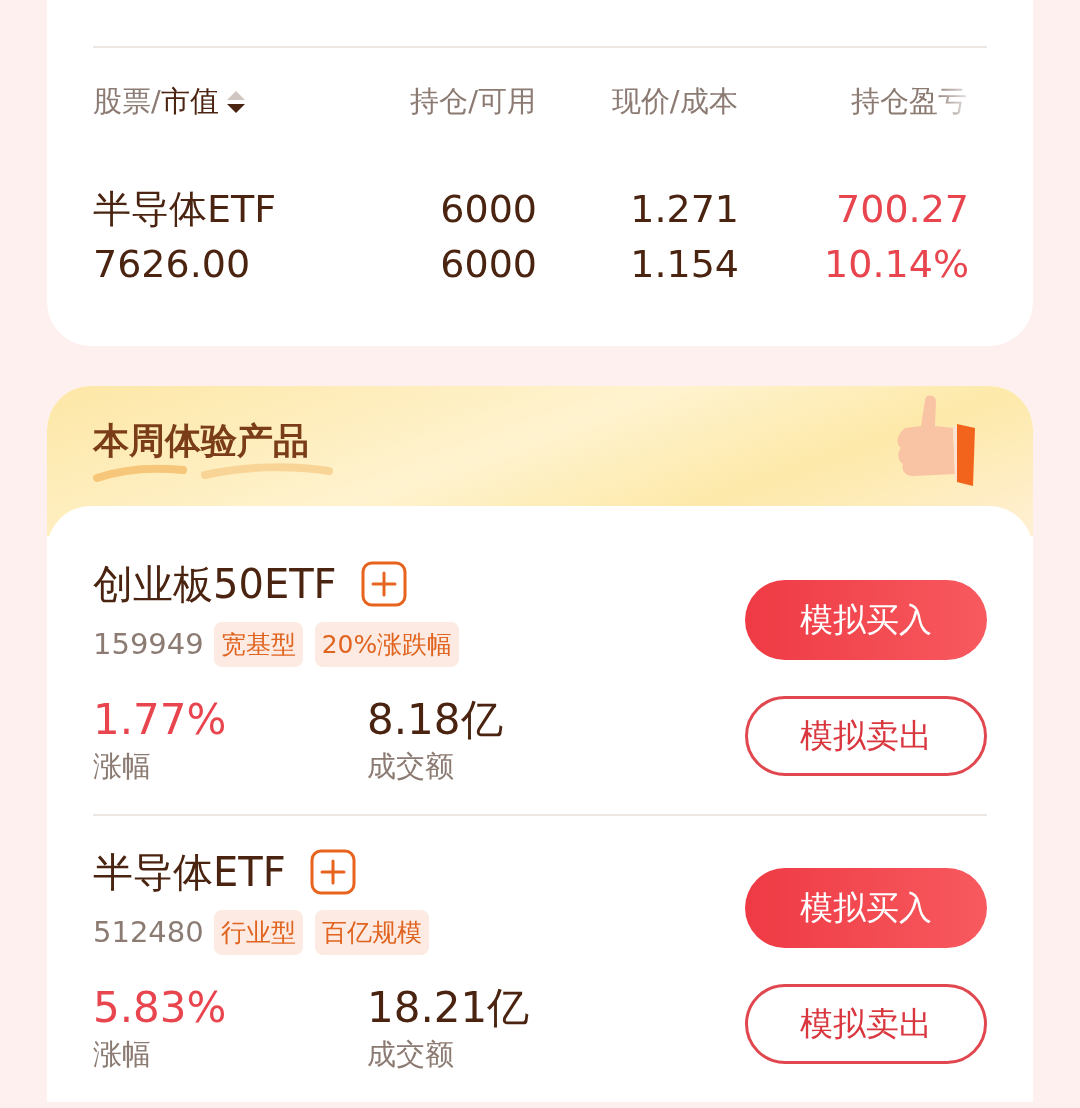 The image size is (1080, 1108). What do you see at coordinates (909, 101) in the screenshot?
I see `column-header: 持仓盈亏` at bounding box center [909, 101].